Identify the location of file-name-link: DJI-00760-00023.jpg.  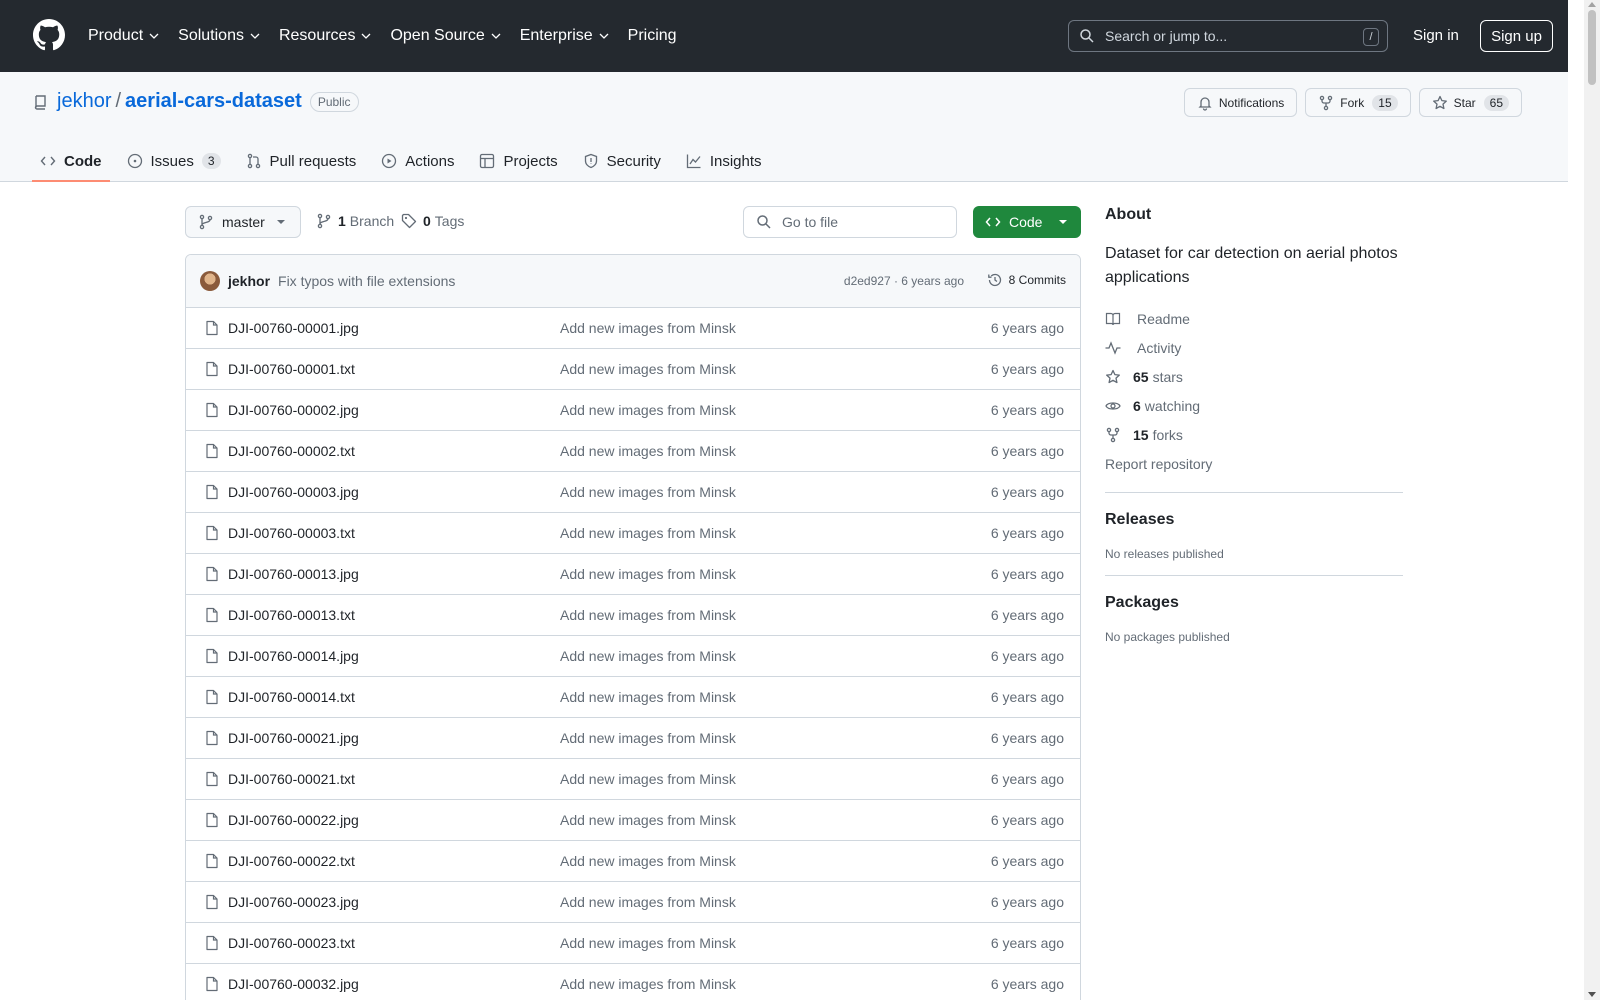
(293, 902).